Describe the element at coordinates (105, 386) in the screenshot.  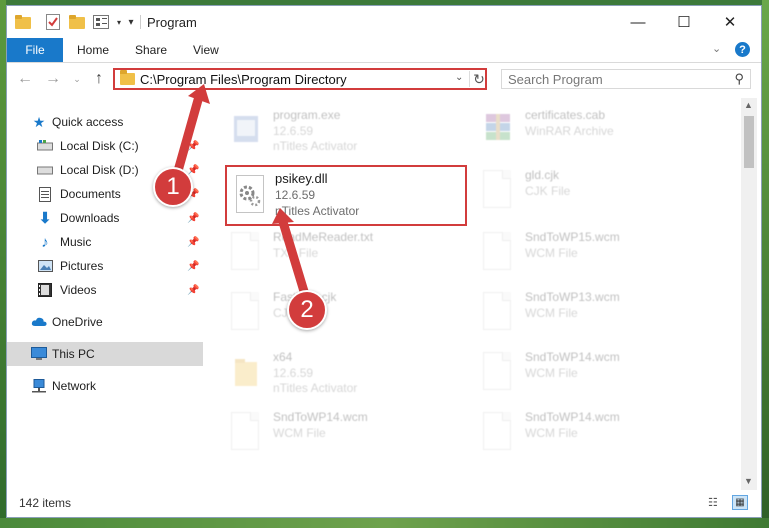
I see `sidebar-item-network: Network` at that location.